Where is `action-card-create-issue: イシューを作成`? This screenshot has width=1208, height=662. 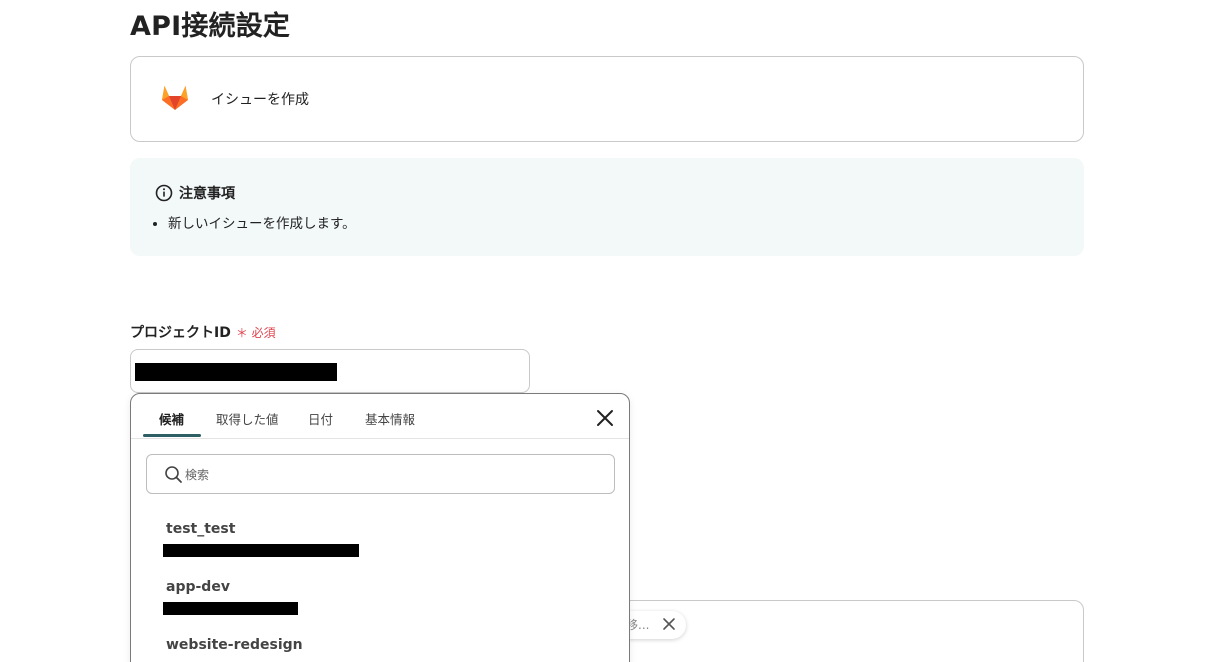
action-card-create-issue: イシューを作成 is located at coordinates (607, 99).